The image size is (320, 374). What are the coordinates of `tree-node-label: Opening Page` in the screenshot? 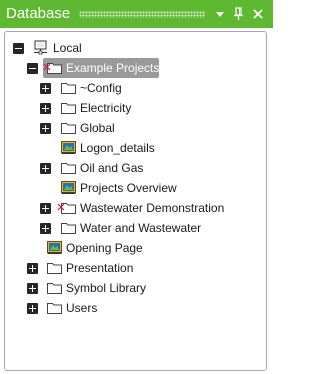 It's located at (104, 248).